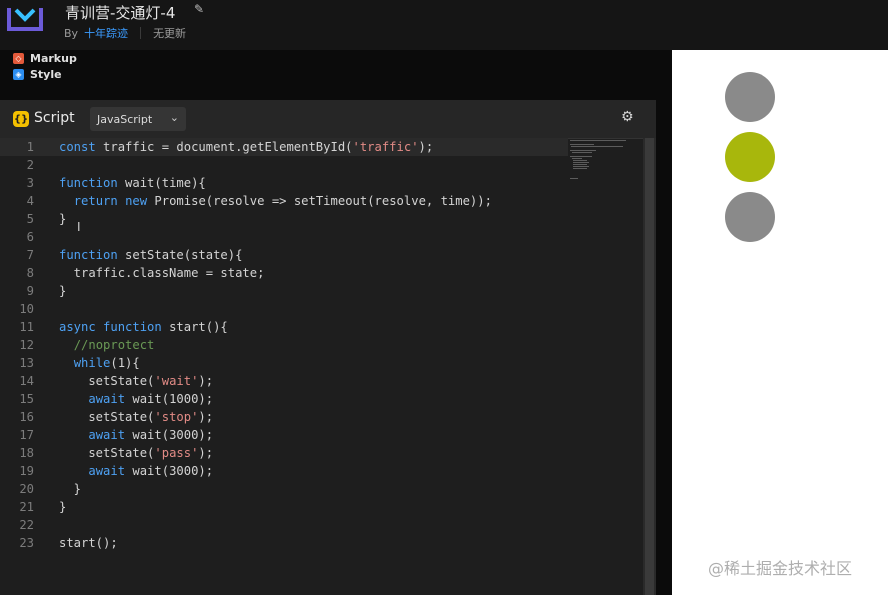 Image resolution: width=888 pixels, height=595 pixels. I want to click on code-line: 22, so click(26, 525).